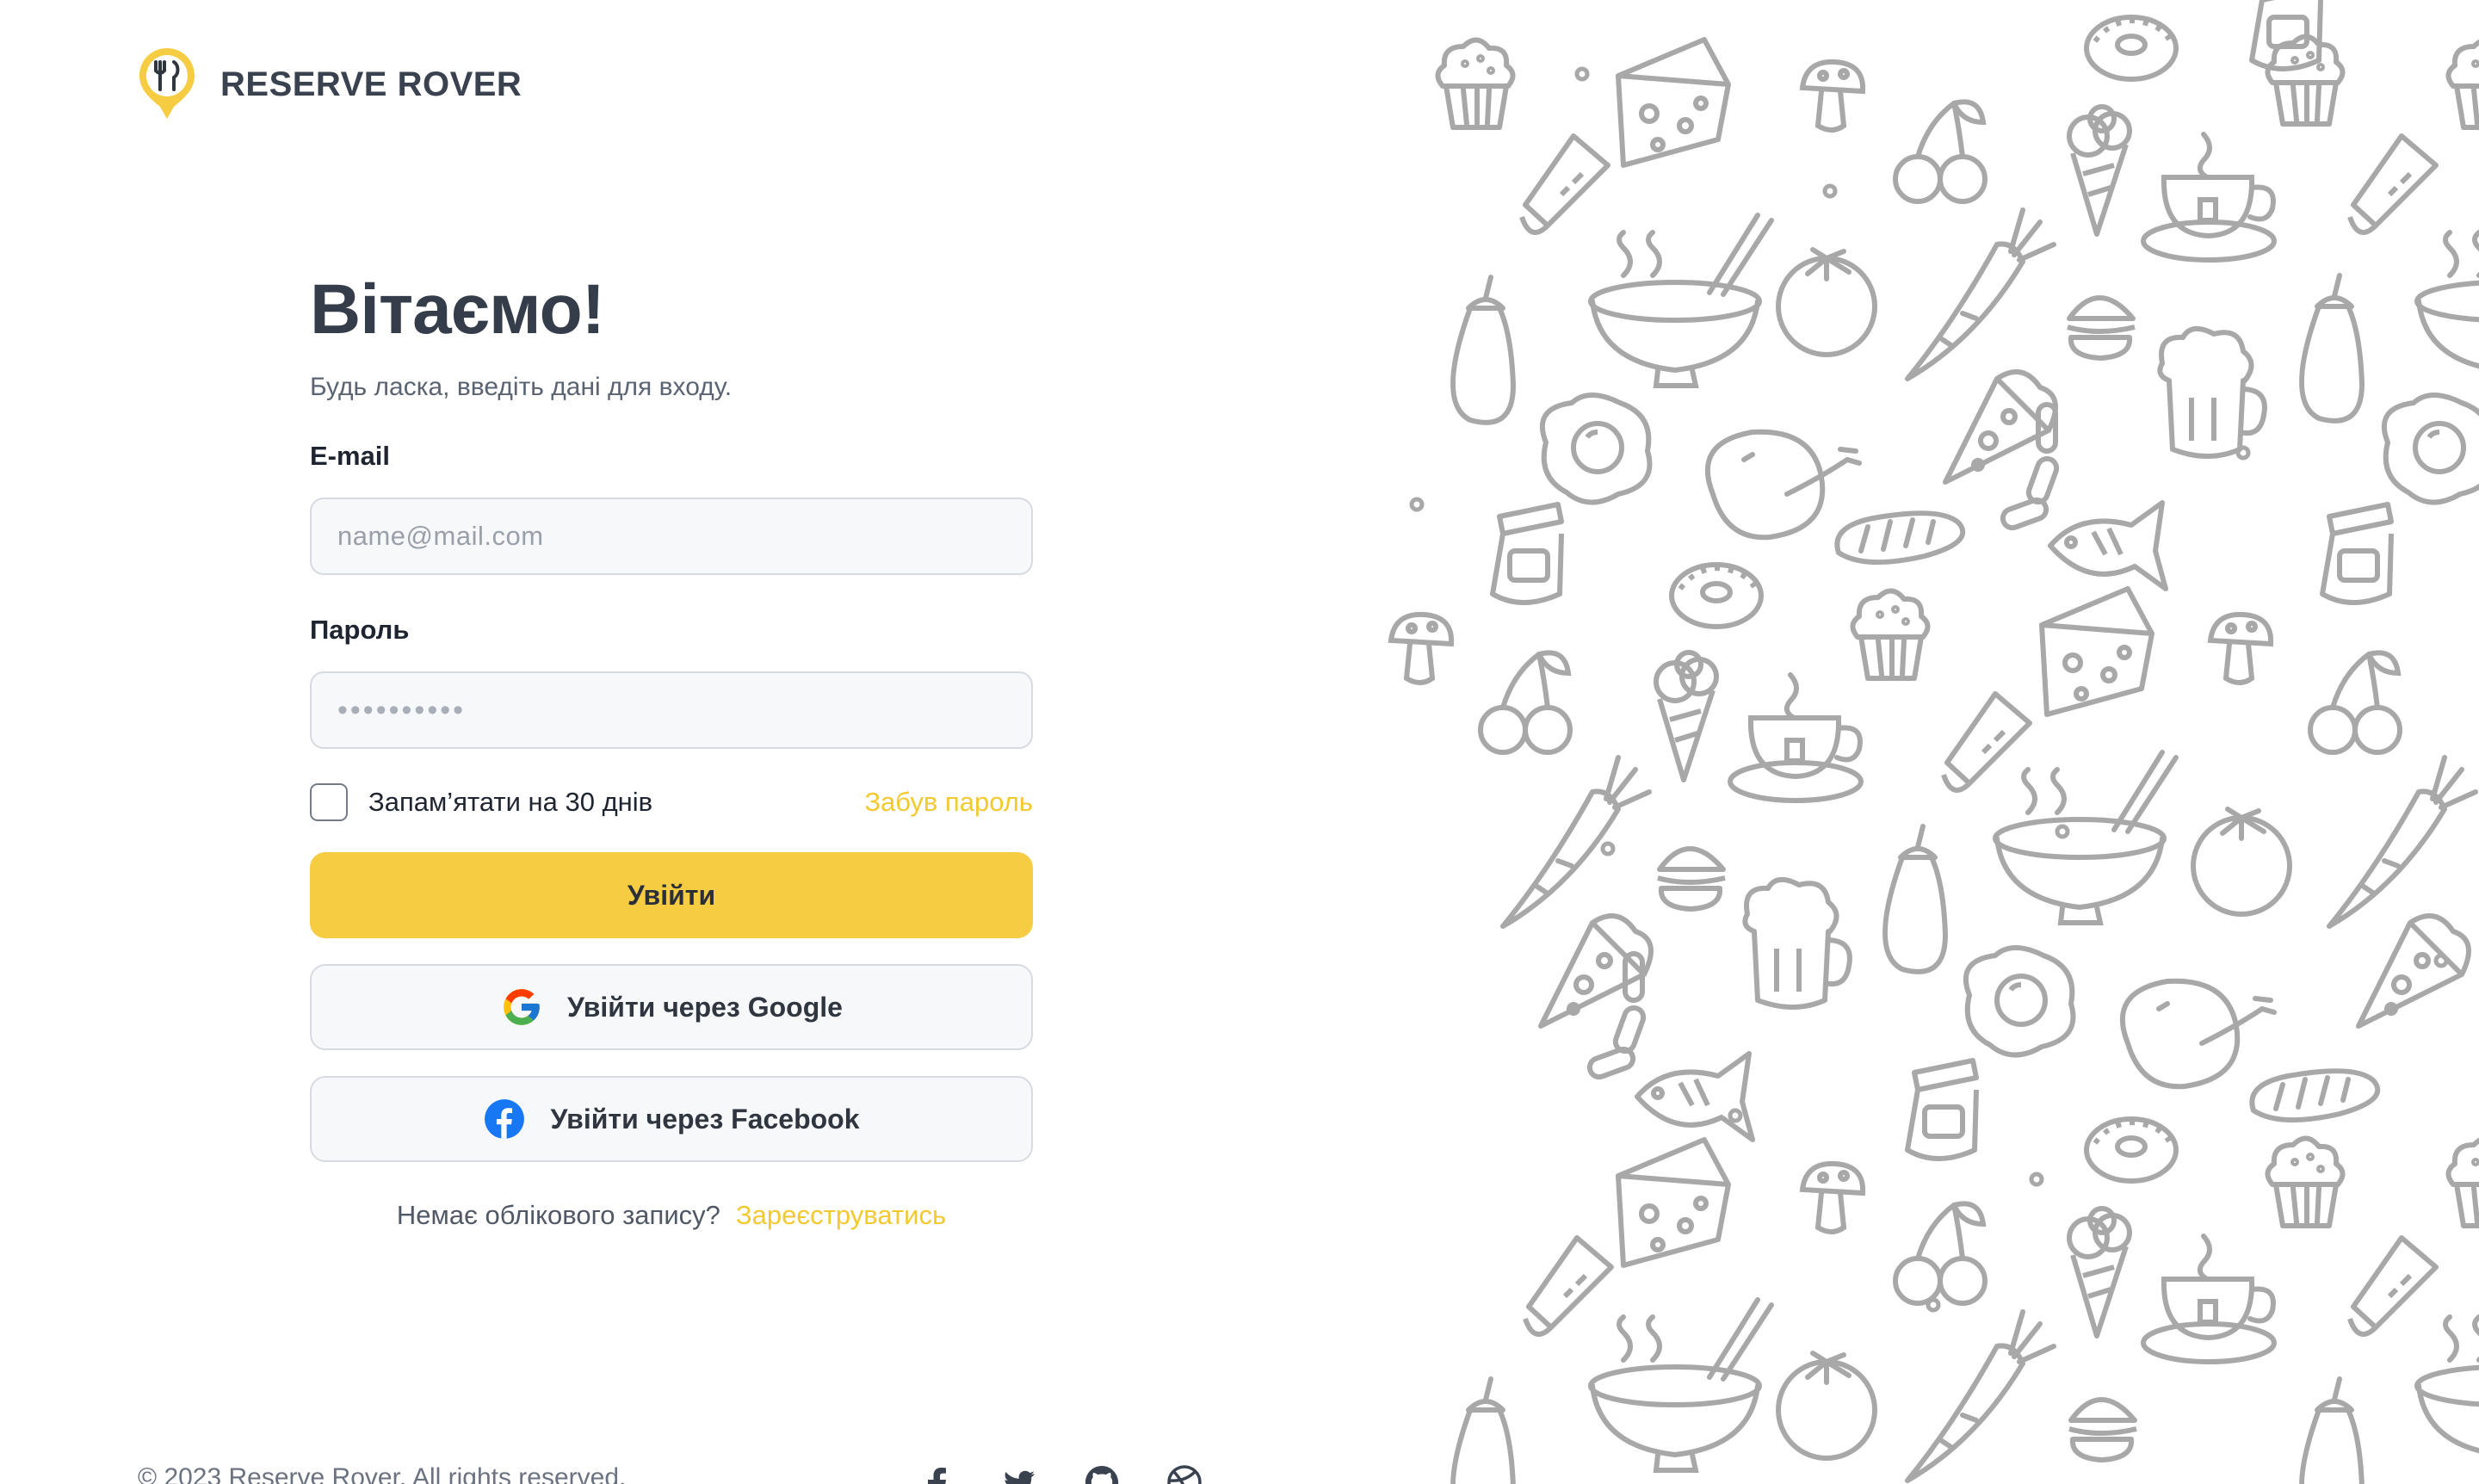 The image size is (2479, 1484). I want to click on forgot-password-link: Забув пароль, so click(948, 802).